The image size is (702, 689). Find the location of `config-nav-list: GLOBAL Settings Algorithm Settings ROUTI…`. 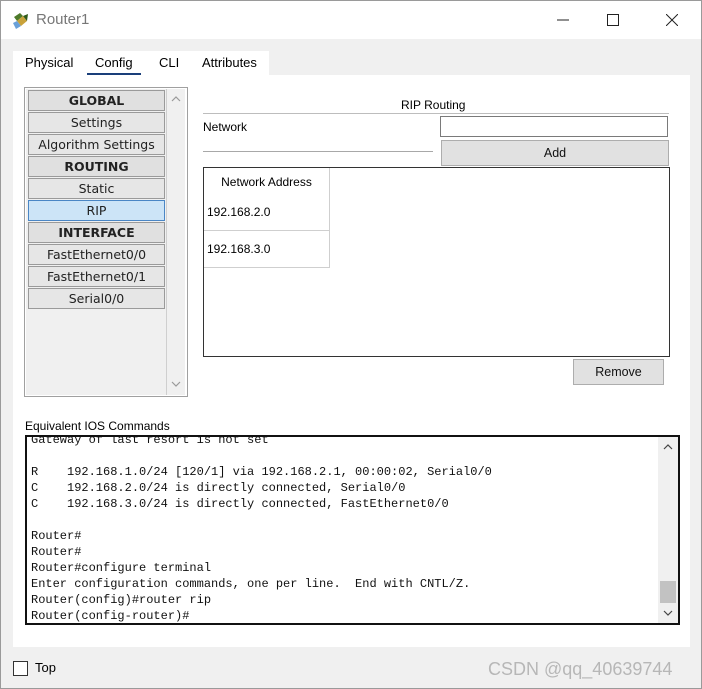

config-nav-list: GLOBAL Settings Algorithm Settings ROUTI… is located at coordinates (96, 242).